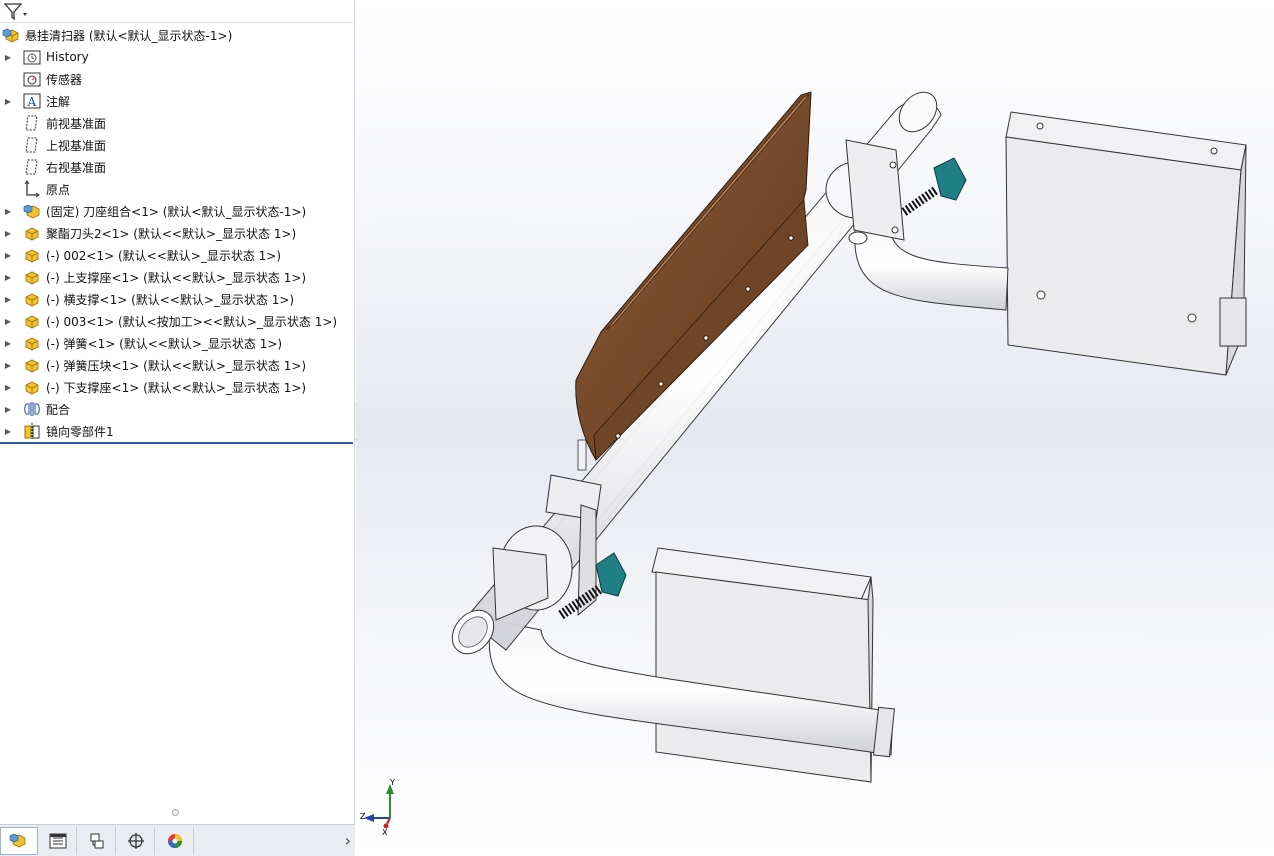 Image resolution: width=1274 pixels, height=856 pixels. What do you see at coordinates (385, 832) in the screenshot?
I see `triad-x-label: X` at bounding box center [385, 832].